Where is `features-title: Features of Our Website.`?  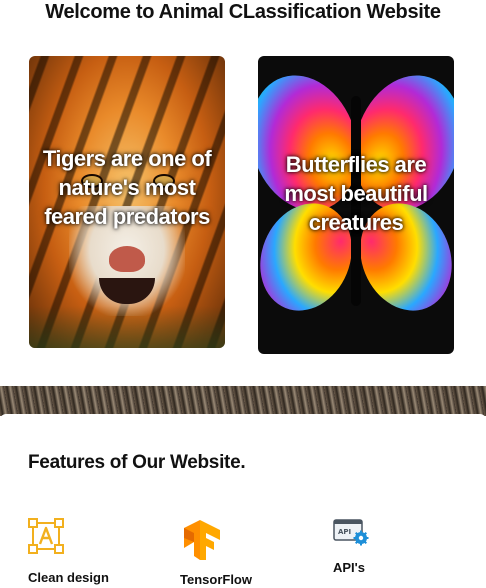 features-title: Features of Our Website. is located at coordinates (137, 462).